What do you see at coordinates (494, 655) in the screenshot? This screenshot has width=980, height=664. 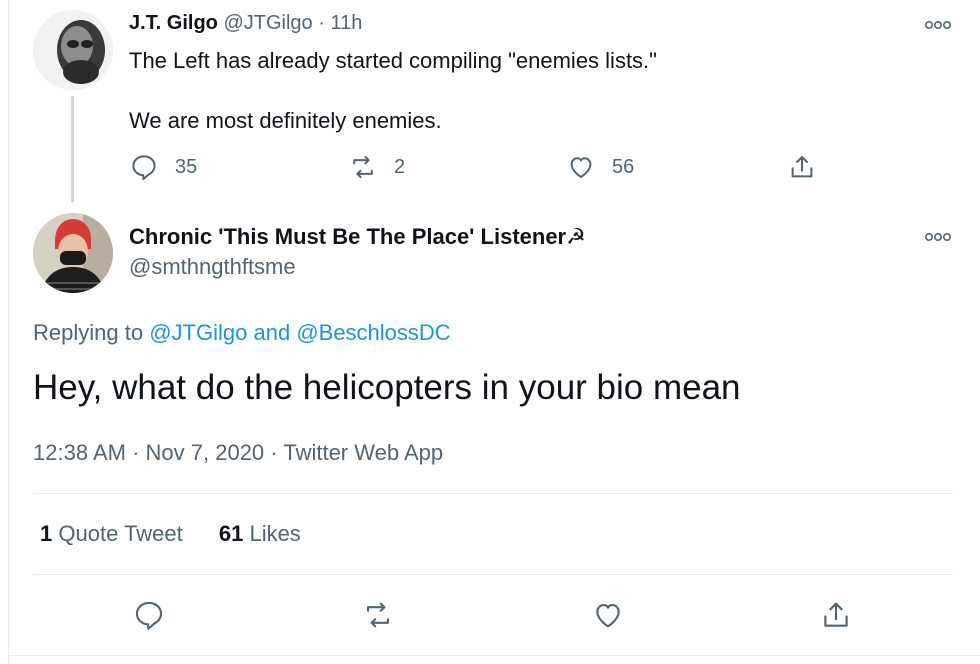 I see `timeline-border-bottom` at bounding box center [494, 655].